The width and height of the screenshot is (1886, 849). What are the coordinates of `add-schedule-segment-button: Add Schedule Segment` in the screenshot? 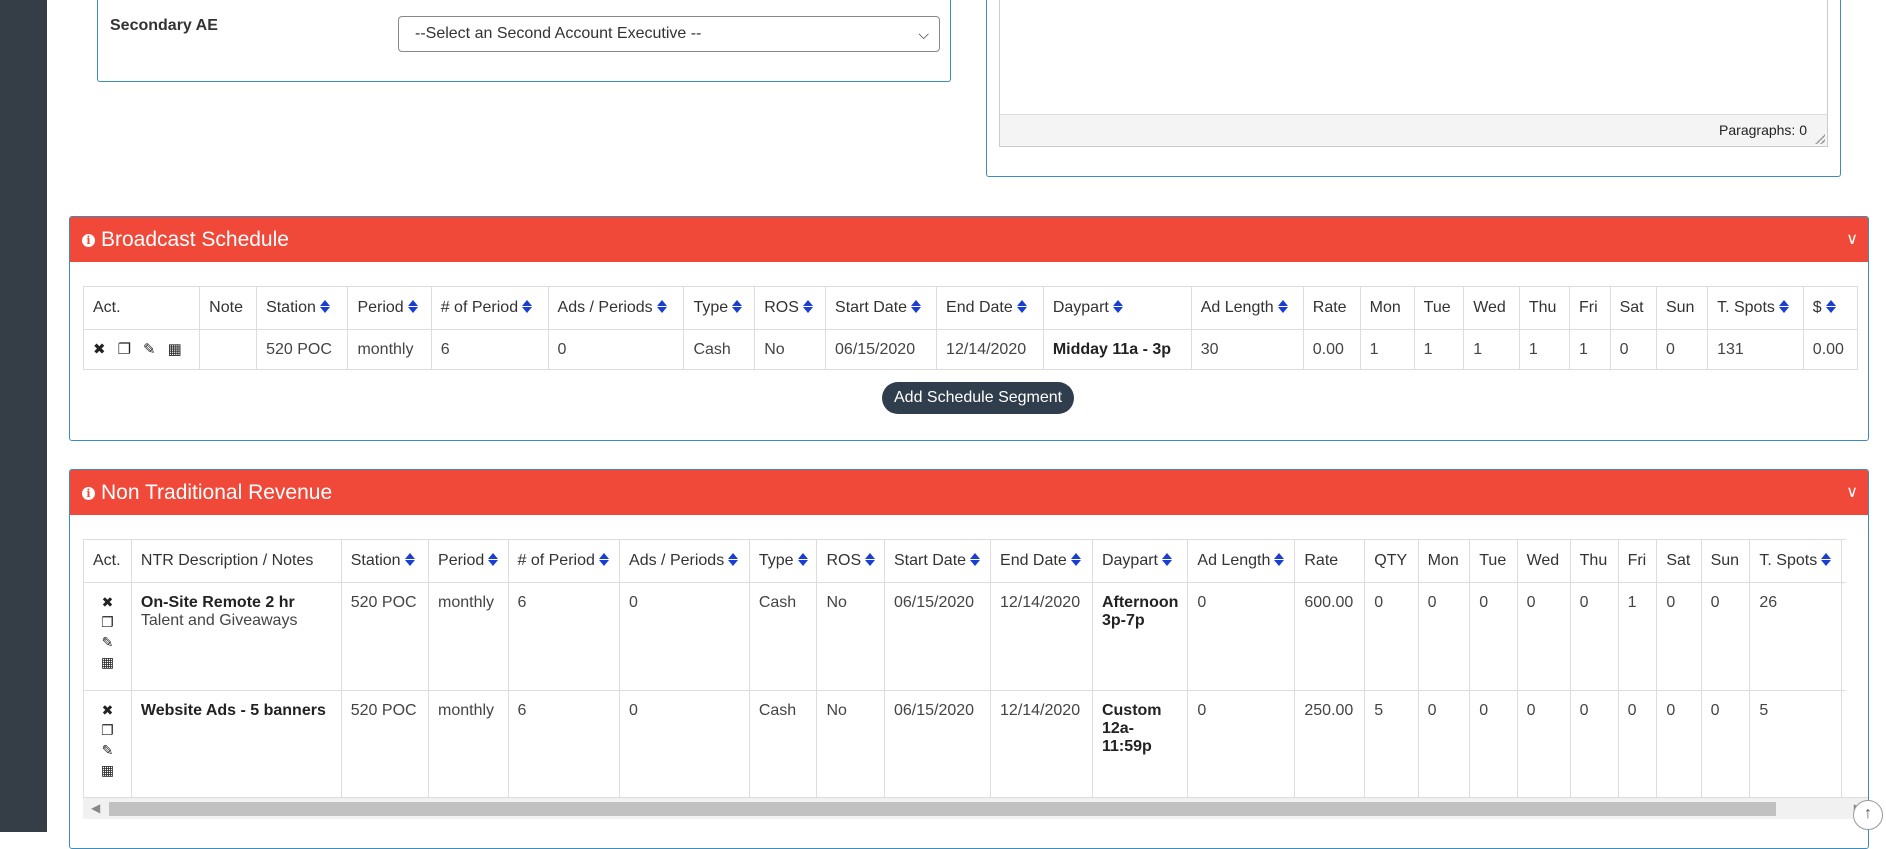 It's located at (978, 398).